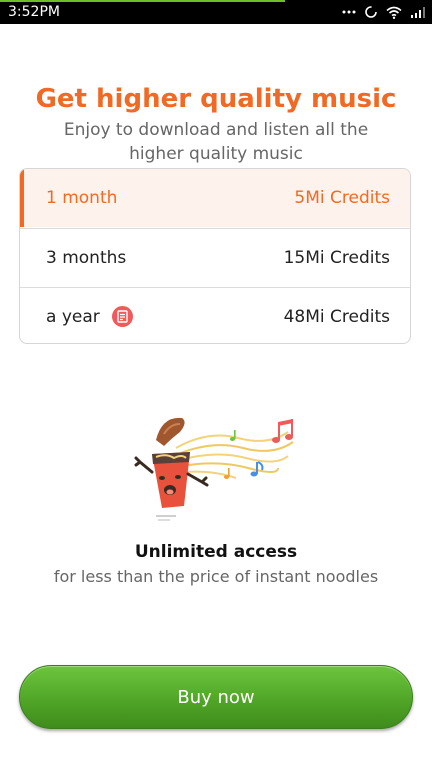 Image resolution: width=432 pixels, height=768 pixels. I want to click on plan-price: 5Mi Credits, so click(342, 198).